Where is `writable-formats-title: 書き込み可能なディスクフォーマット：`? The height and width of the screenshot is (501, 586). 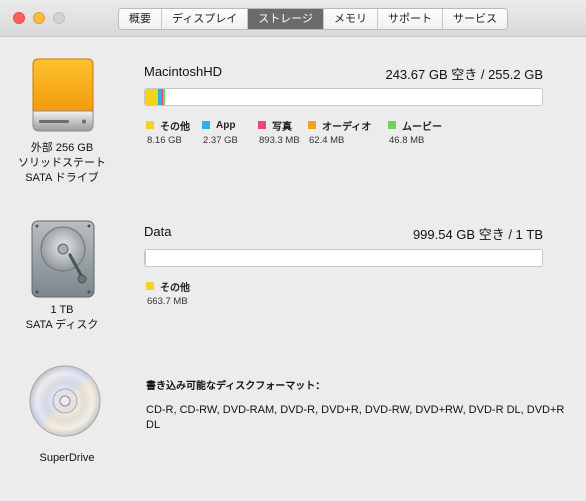
writable-formats-title: 書き込み可能なディスクフォーマット： is located at coordinates (236, 386).